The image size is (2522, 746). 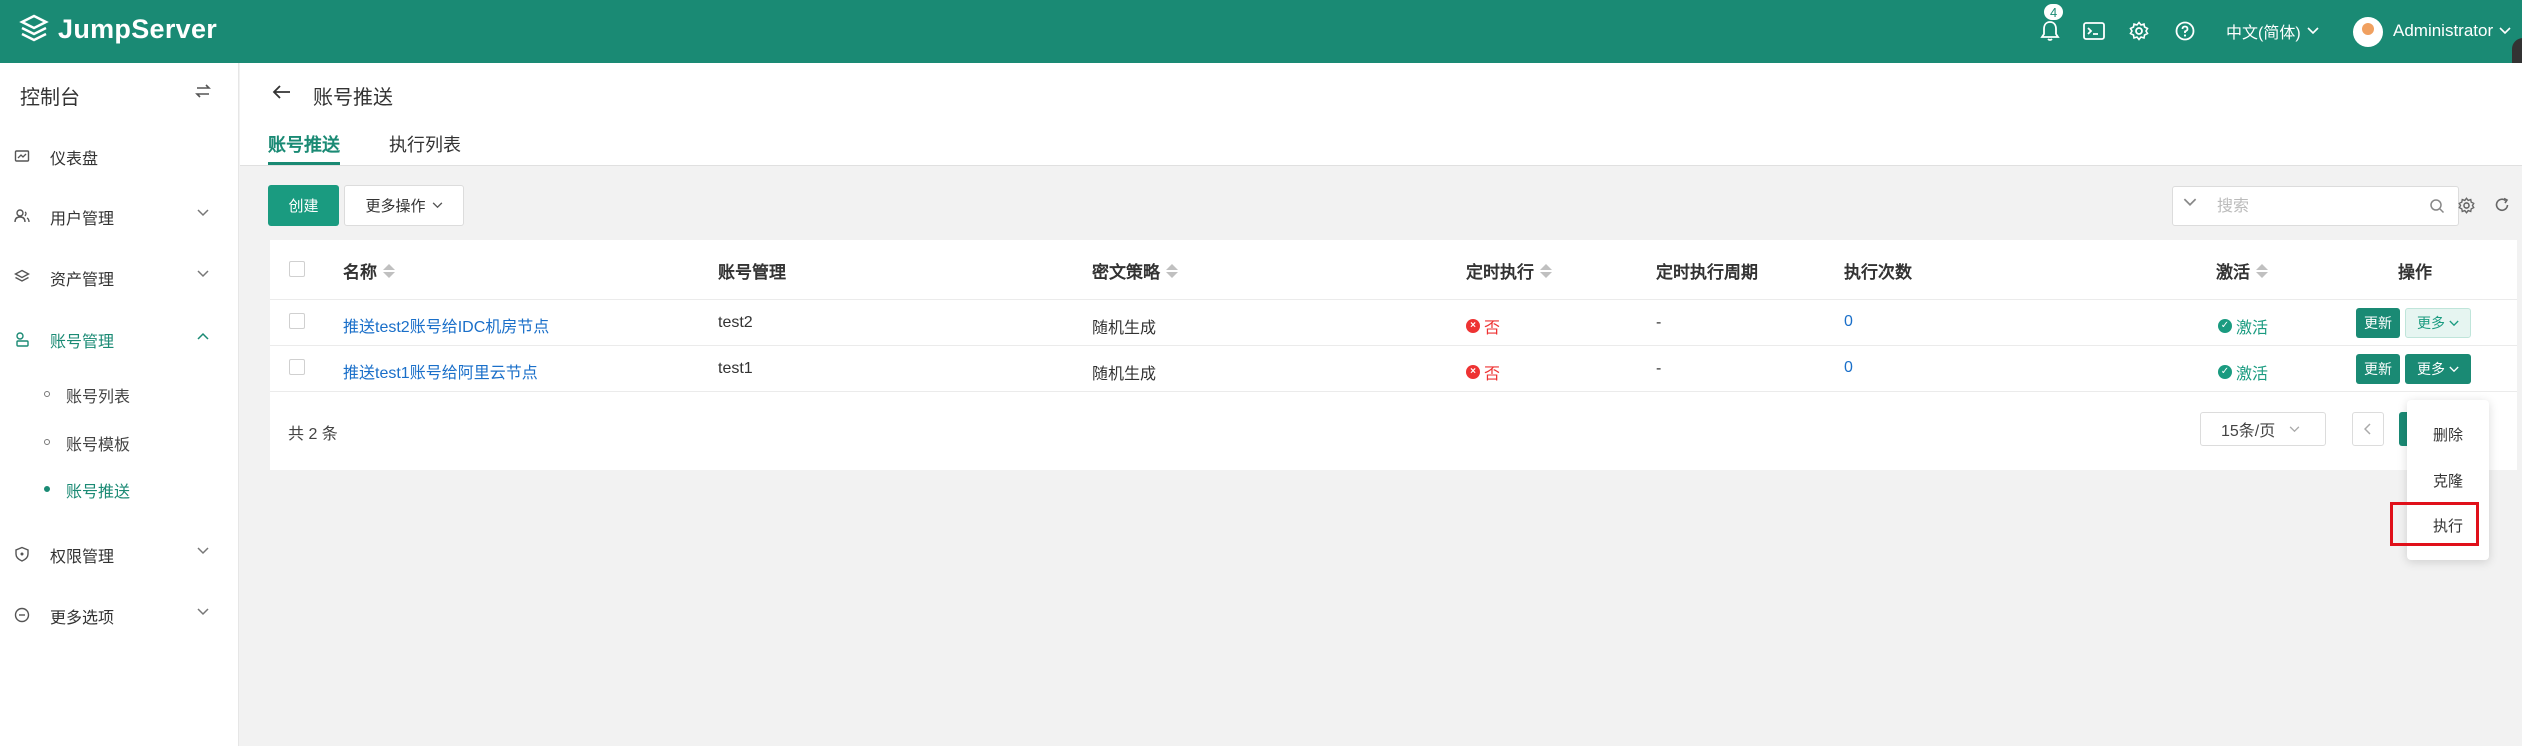 What do you see at coordinates (119, 393) in the screenshot?
I see `sidebar-subitem-account-list: 账号列表` at bounding box center [119, 393].